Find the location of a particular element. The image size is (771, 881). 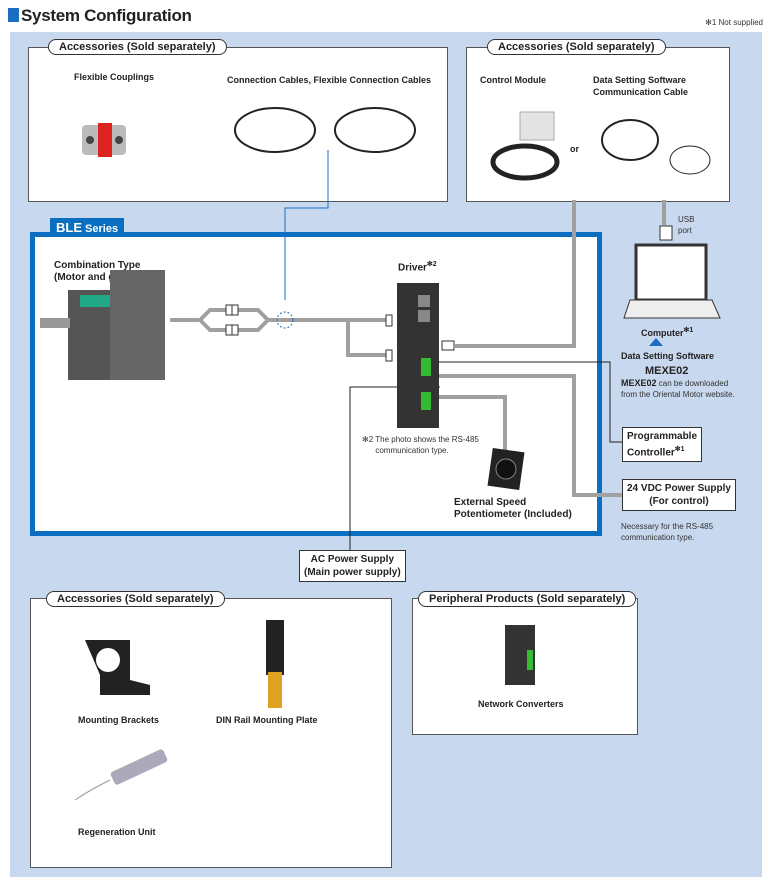

network-converter-image is located at coordinates (520, 655).